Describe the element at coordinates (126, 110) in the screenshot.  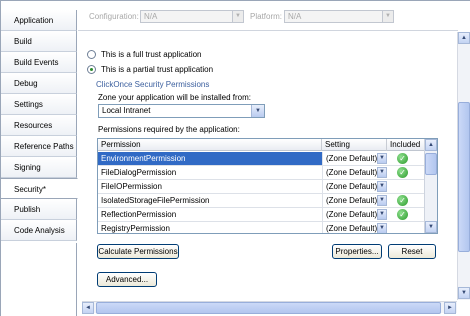
I see `zone-value: Local Intranet` at that location.